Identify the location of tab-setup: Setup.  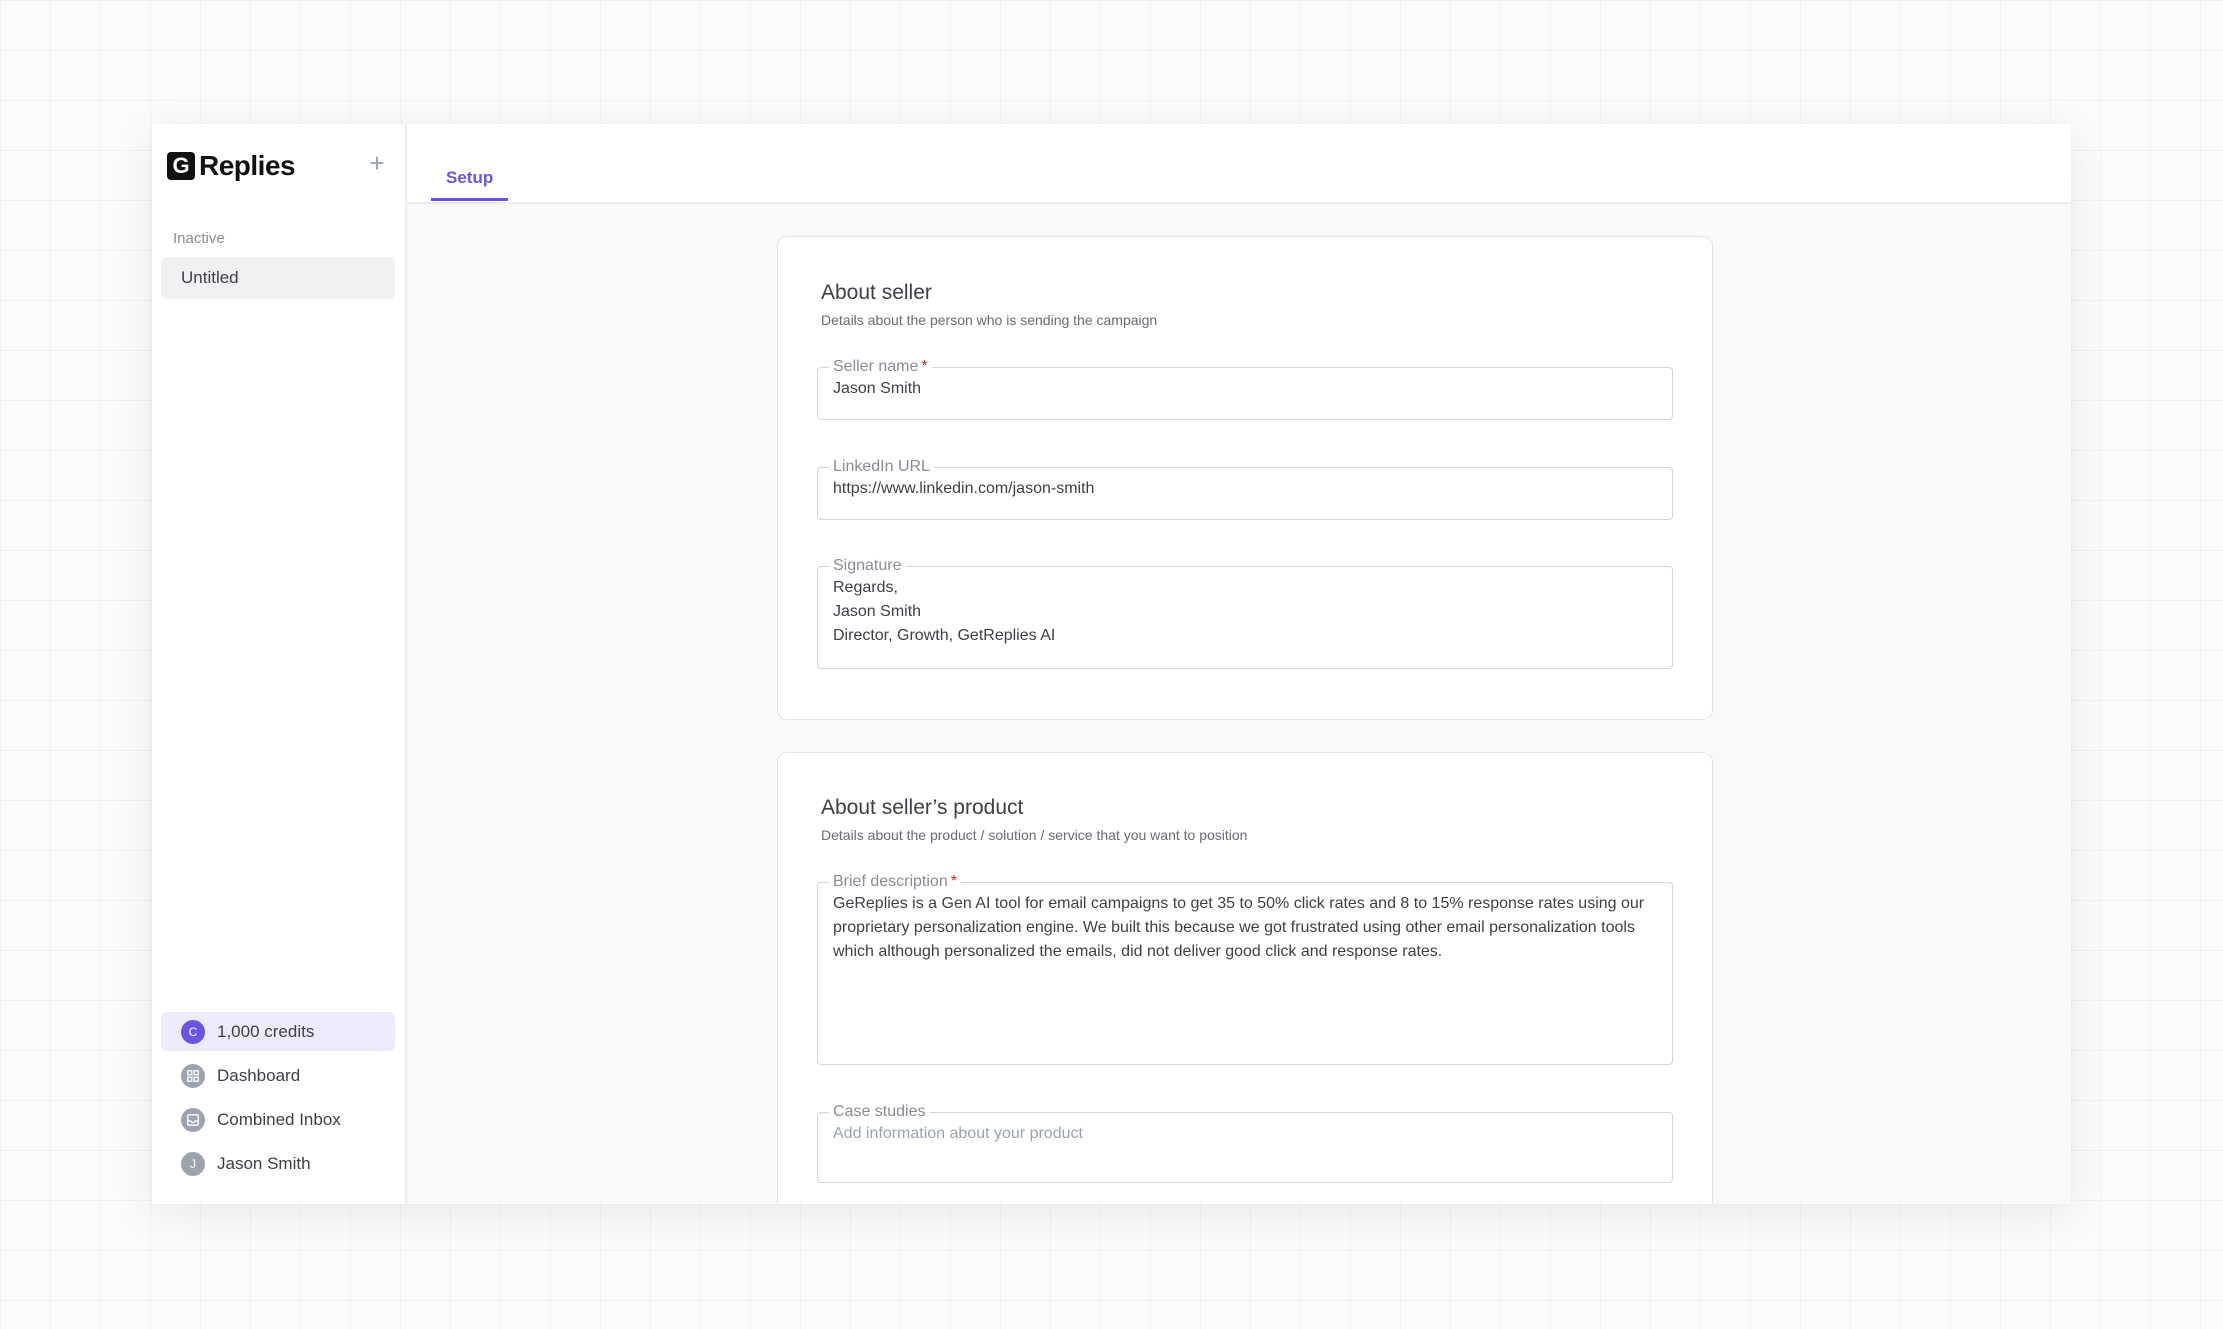
(470, 184).